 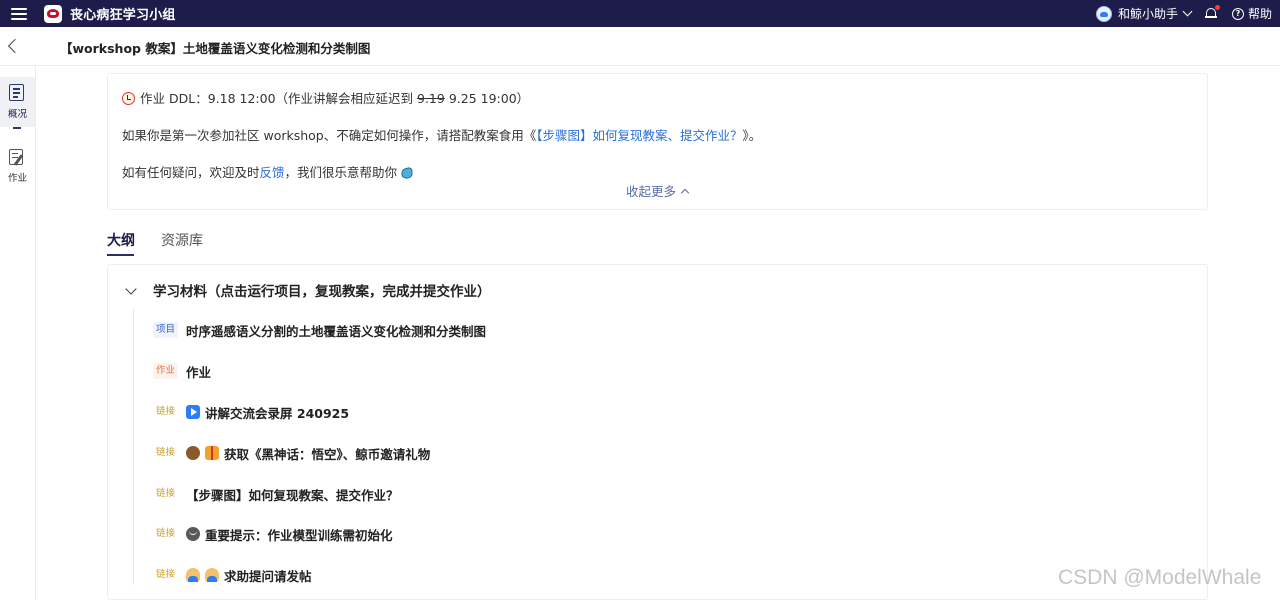 I want to click on item-title: 重要提示：作业模型训练需初始化, so click(x=299, y=535).